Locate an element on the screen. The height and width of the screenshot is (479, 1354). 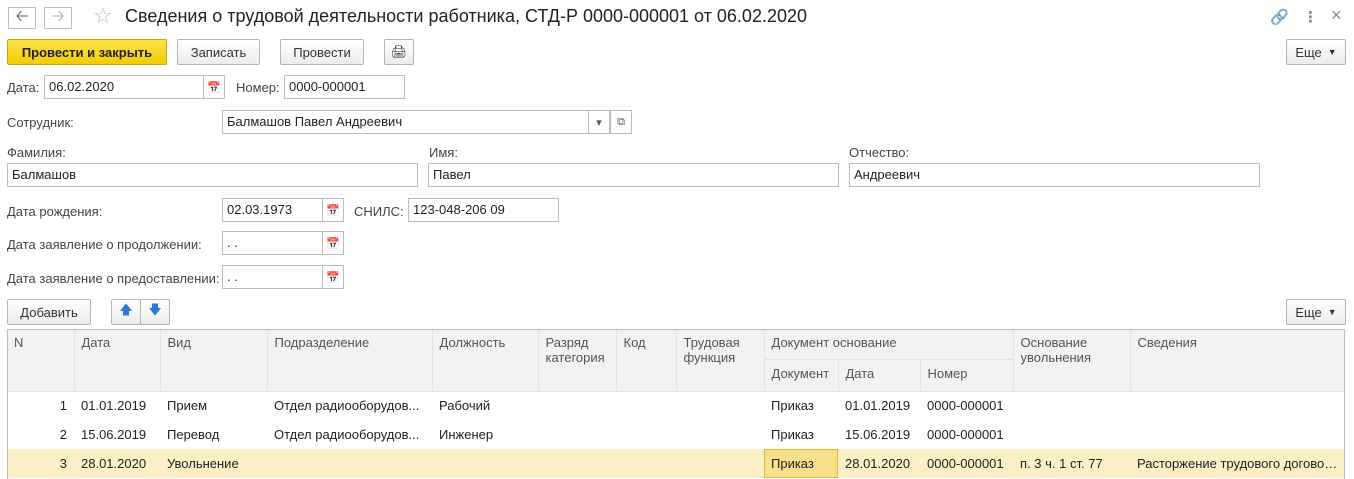
col-doc-header: Документ is located at coordinates (801, 375).